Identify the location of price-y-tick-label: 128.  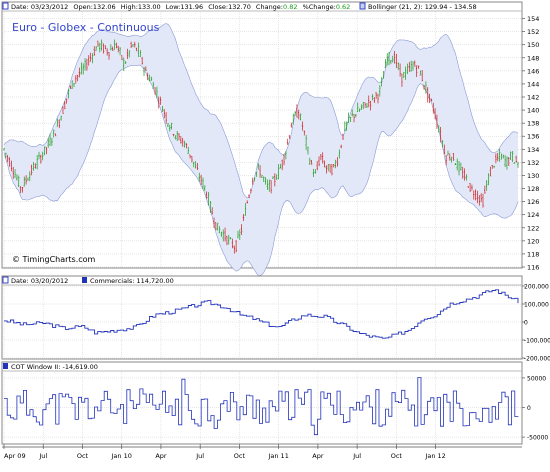
(533, 189).